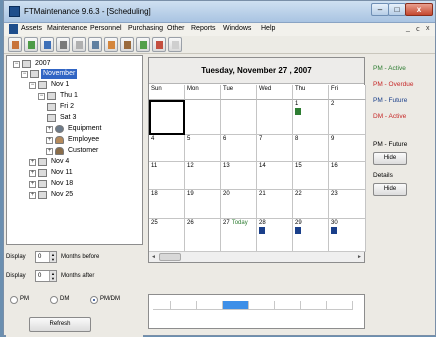  Describe the element at coordinates (311, 176) in the screenshot. I see `calendar-day-15: 15` at that location.